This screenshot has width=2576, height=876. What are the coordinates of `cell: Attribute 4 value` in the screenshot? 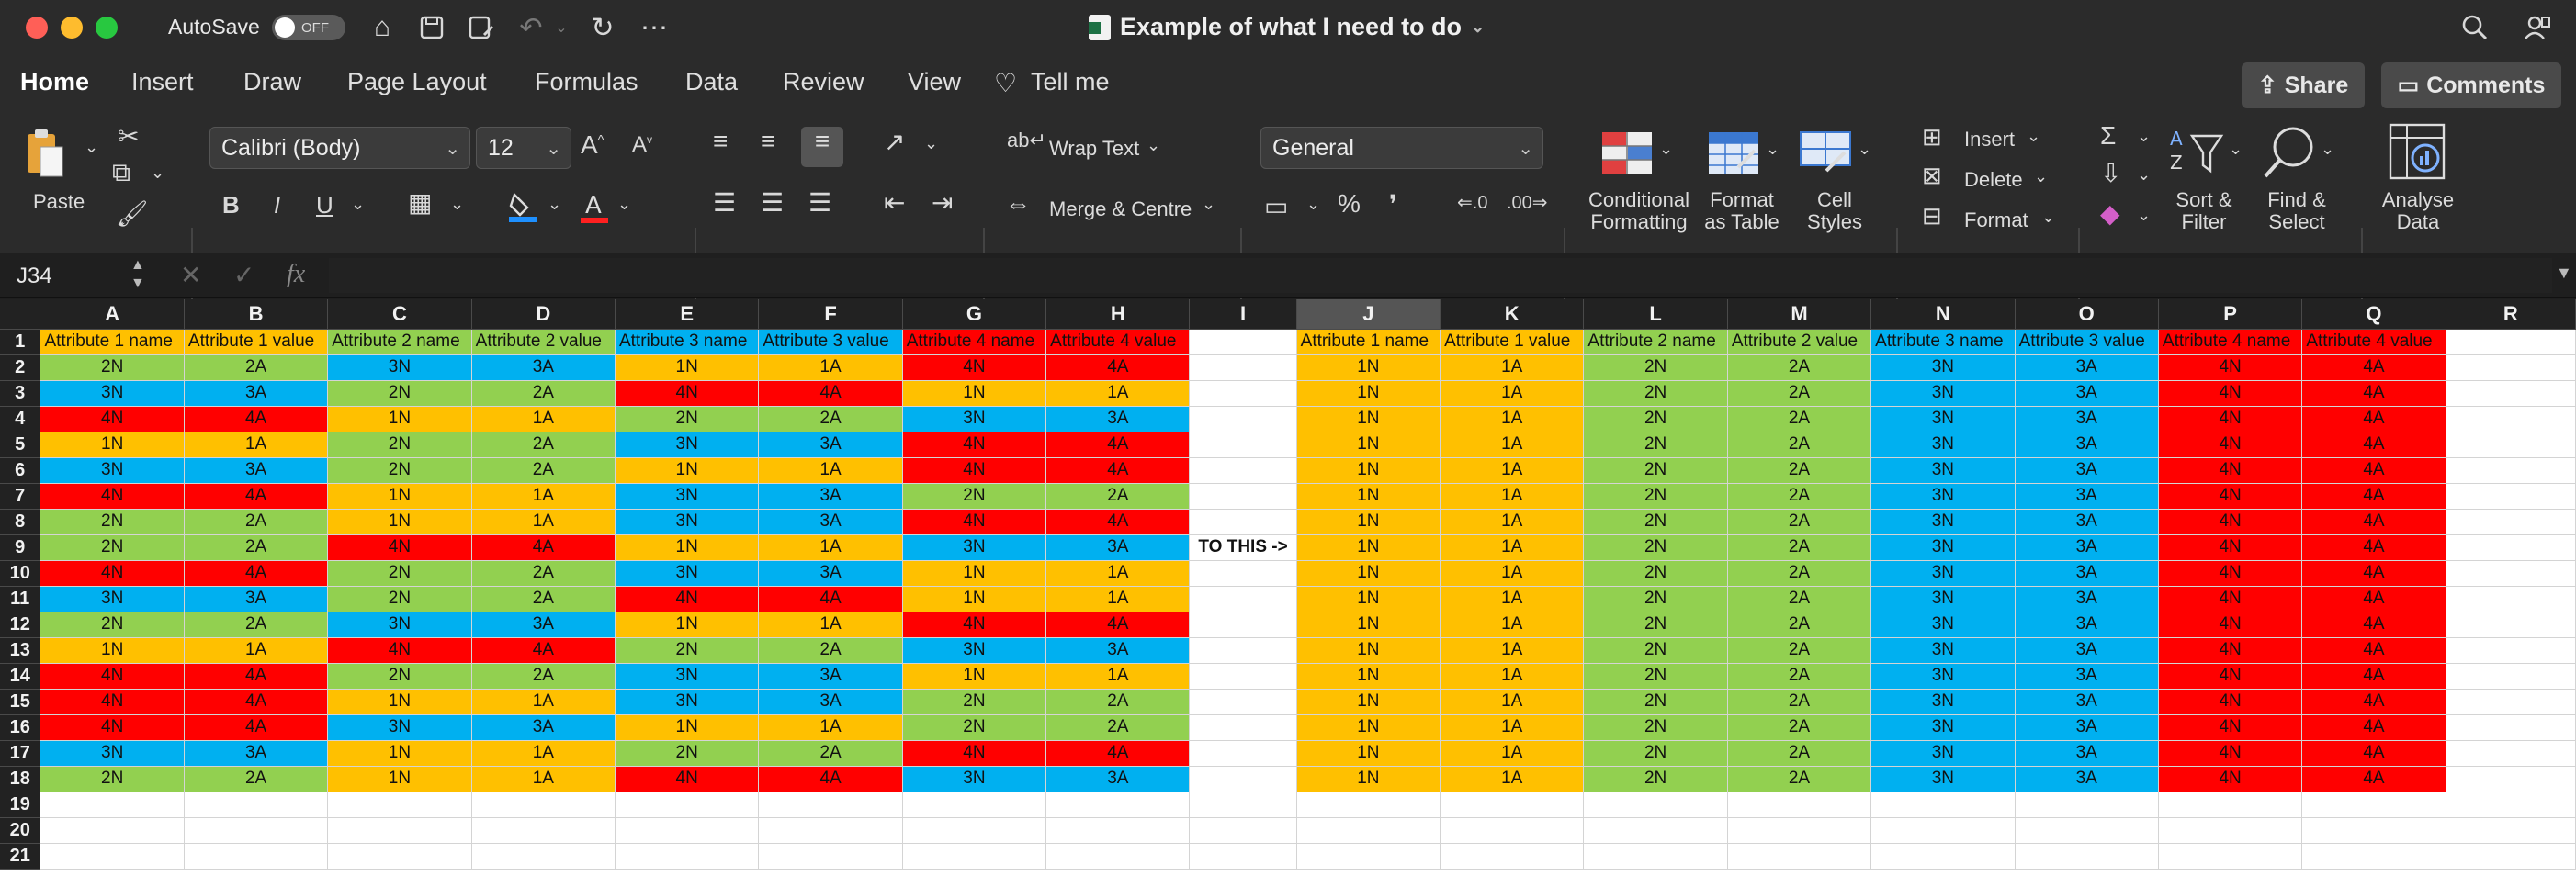 It's located at (1118, 342).